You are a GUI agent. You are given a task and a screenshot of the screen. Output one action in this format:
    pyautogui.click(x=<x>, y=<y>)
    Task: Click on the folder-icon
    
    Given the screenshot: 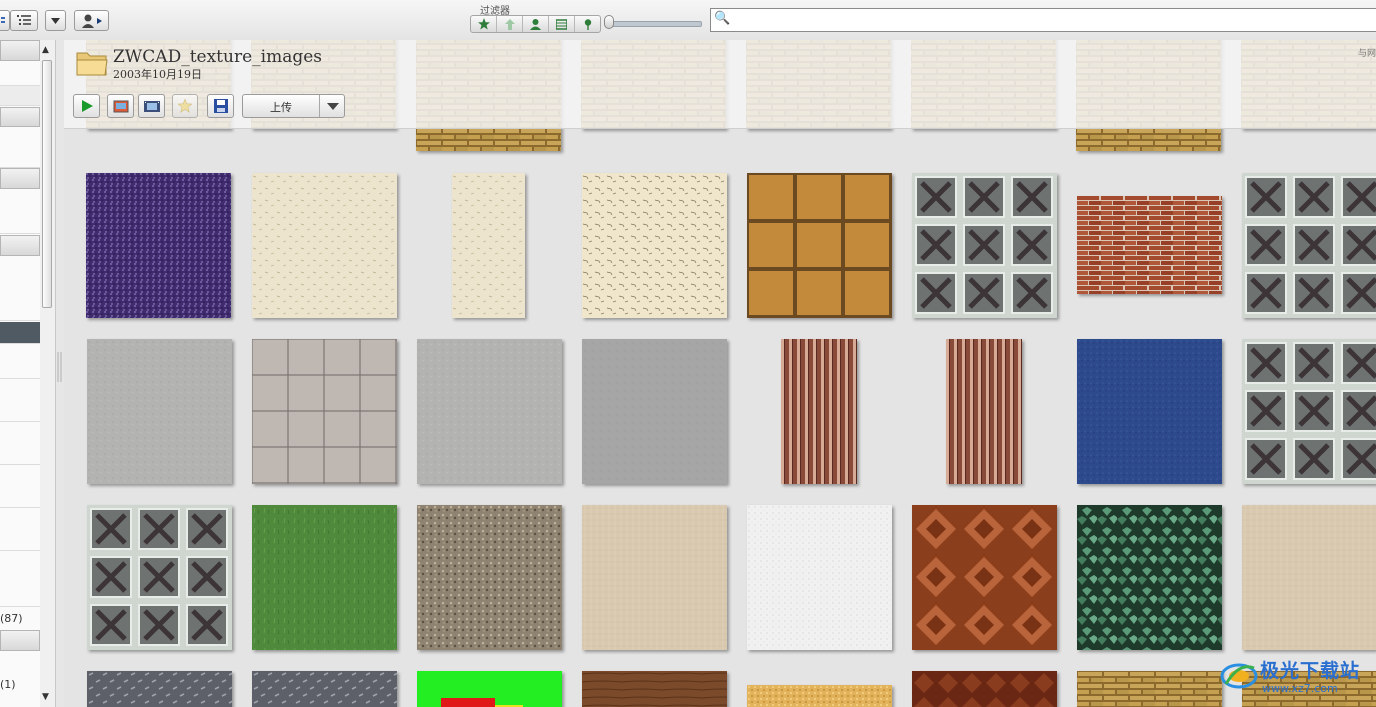 What is the action you would take?
    pyautogui.click(x=92, y=64)
    